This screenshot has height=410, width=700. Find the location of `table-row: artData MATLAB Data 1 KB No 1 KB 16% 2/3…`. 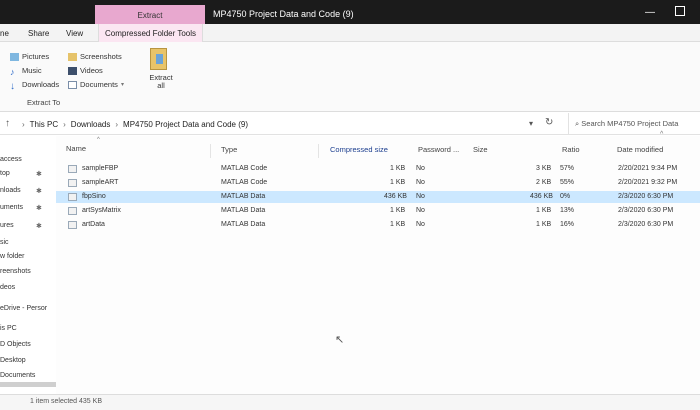

table-row: artData MATLAB Data 1 KB No 1 KB 16% 2/3… is located at coordinates (378, 225).